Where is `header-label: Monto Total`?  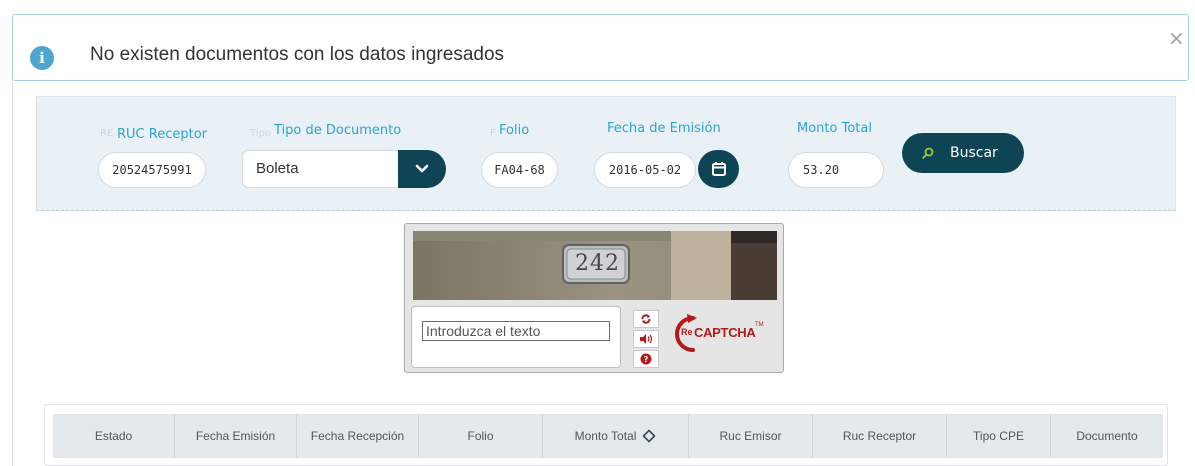
header-label: Monto Total is located at coordinates (605, 436).